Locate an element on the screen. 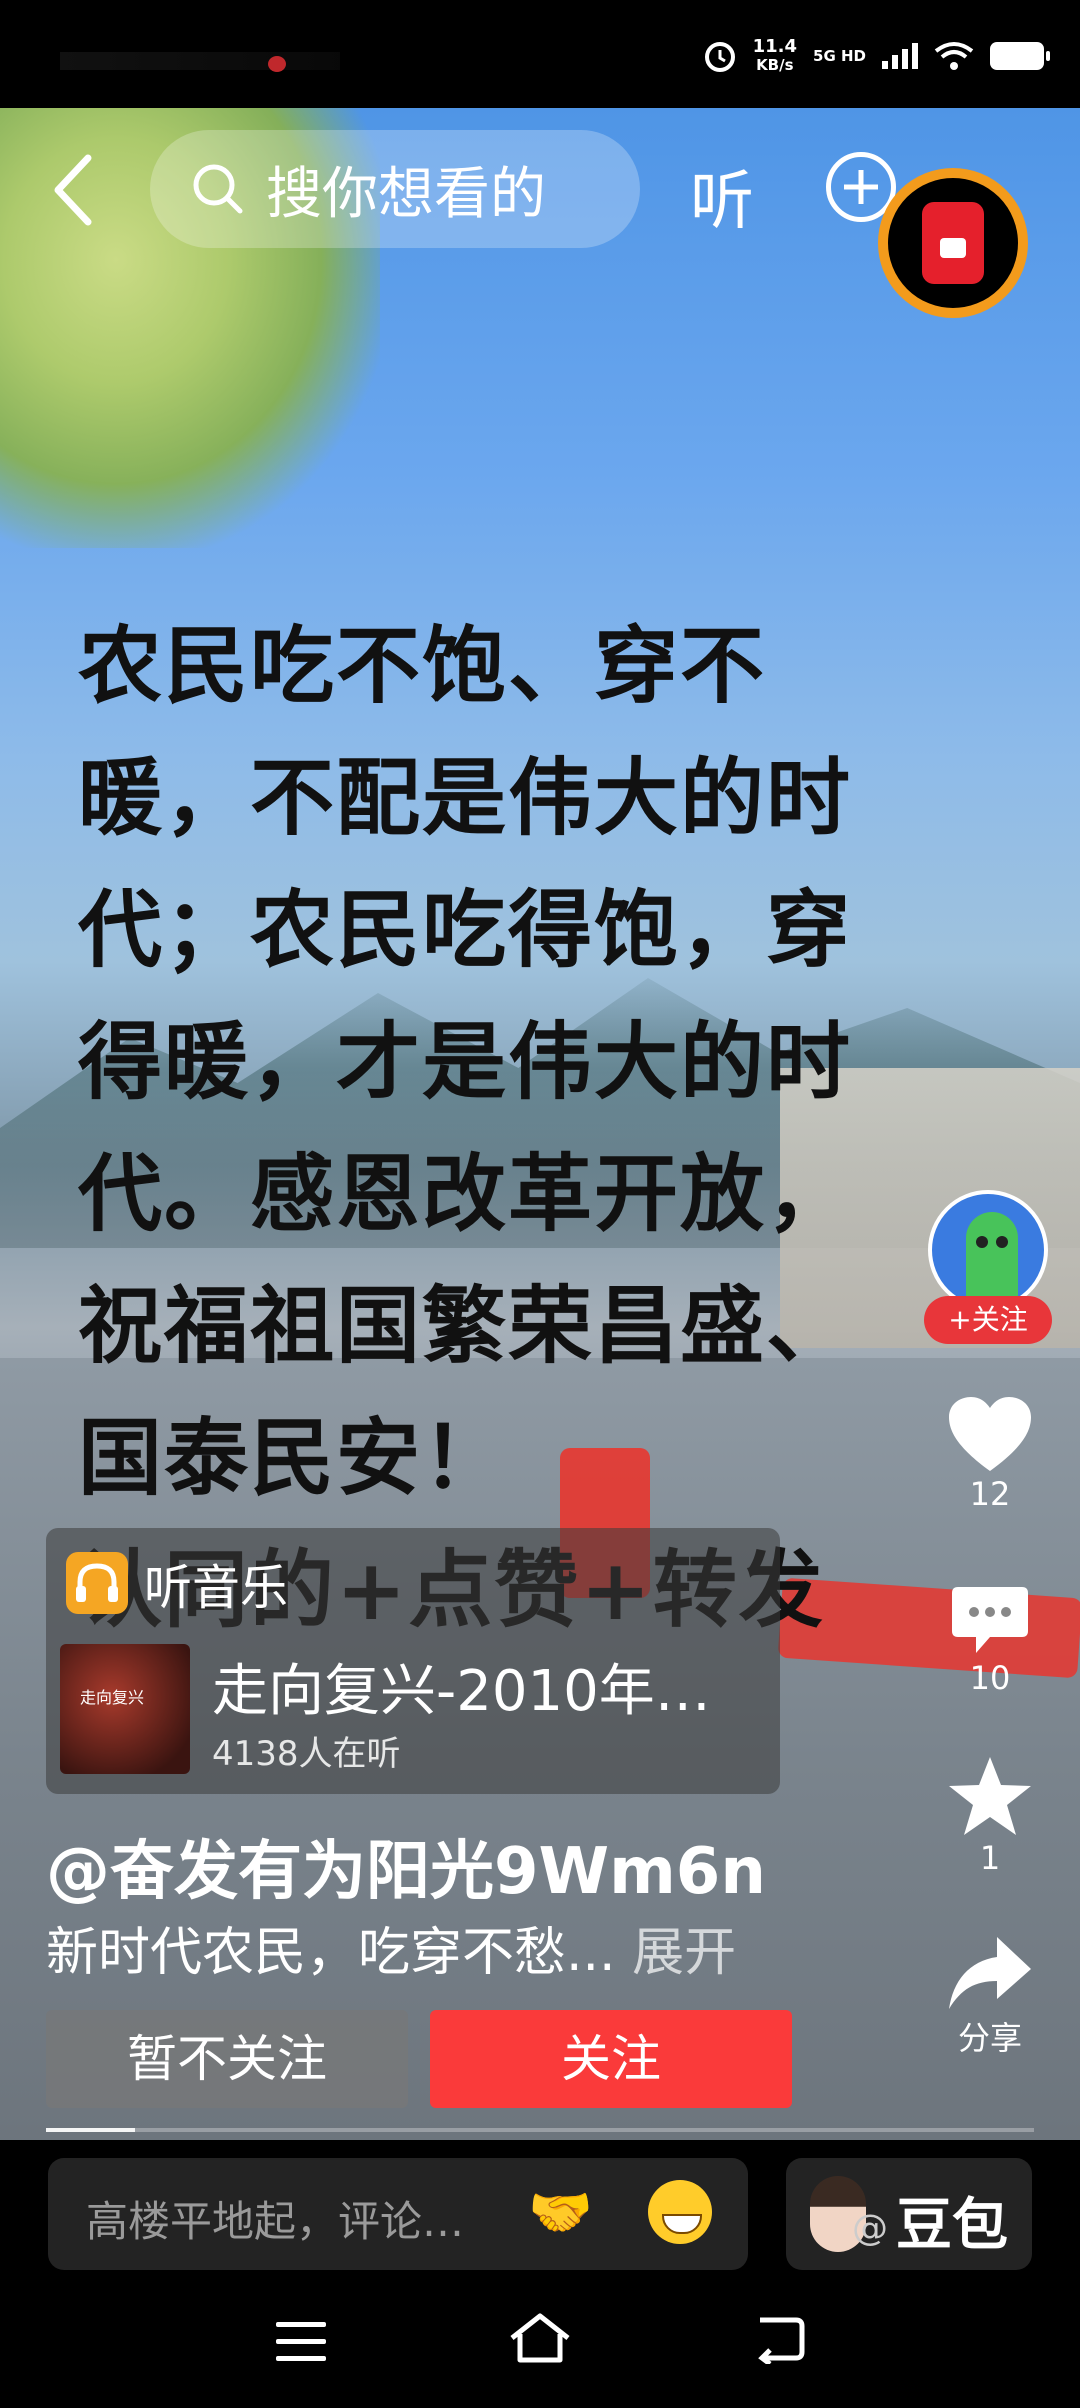  alarm-icon is located at coordinates (719, 57).